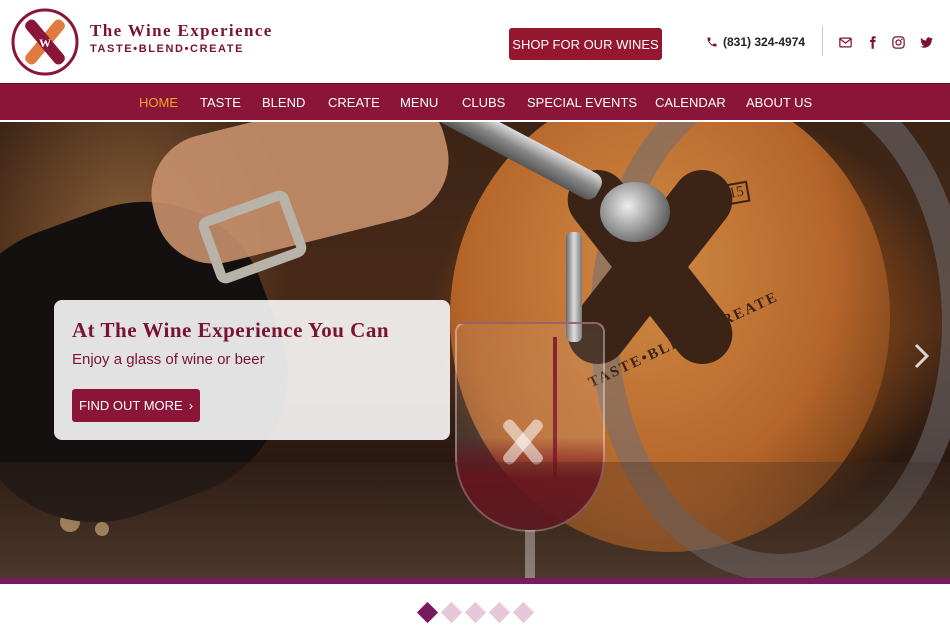 The image size is (950, 635). I want to click on instagram-icon, so click(898, 42).